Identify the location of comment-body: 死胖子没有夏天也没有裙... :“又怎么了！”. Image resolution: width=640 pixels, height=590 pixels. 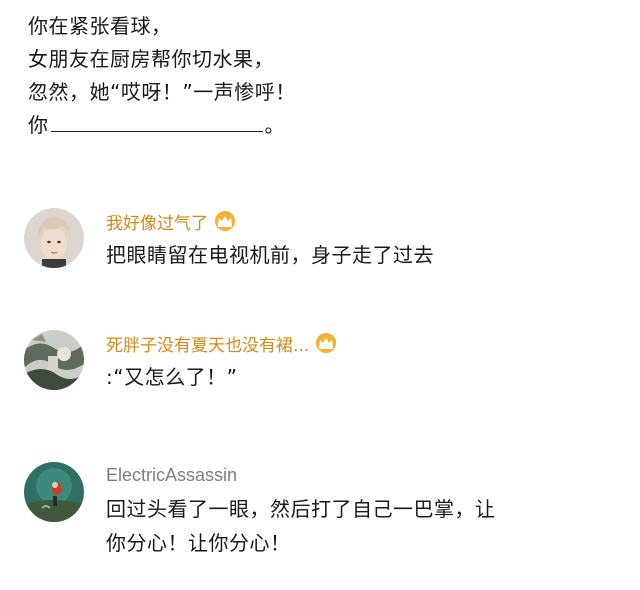
(361, 362).